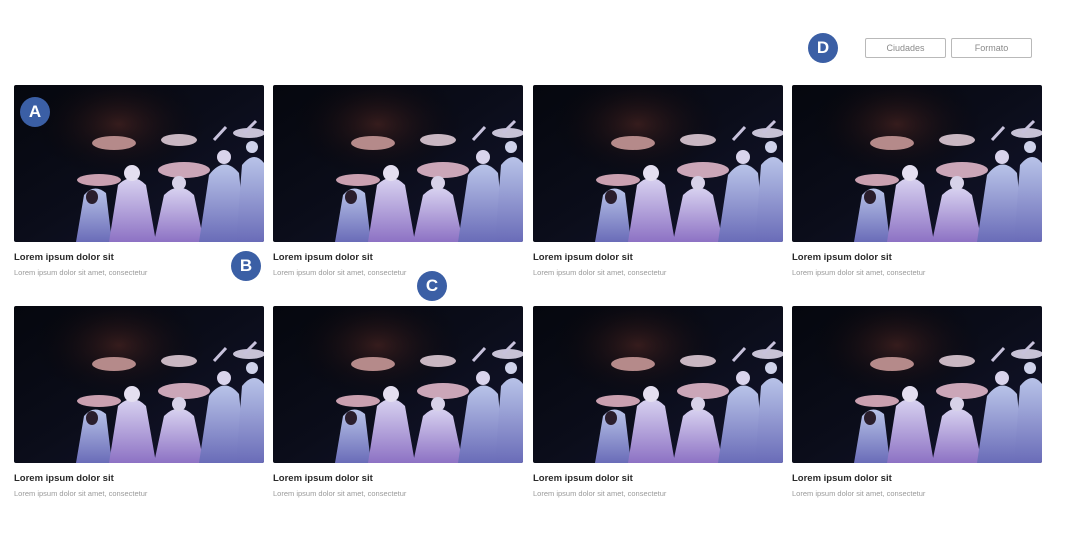 The width and height of the screenshot is (1078, 542). What do you see at coordinates (246, 266) in the screenshot?
I see `annotation-marker-b: B` at bounding box center [246, 266].